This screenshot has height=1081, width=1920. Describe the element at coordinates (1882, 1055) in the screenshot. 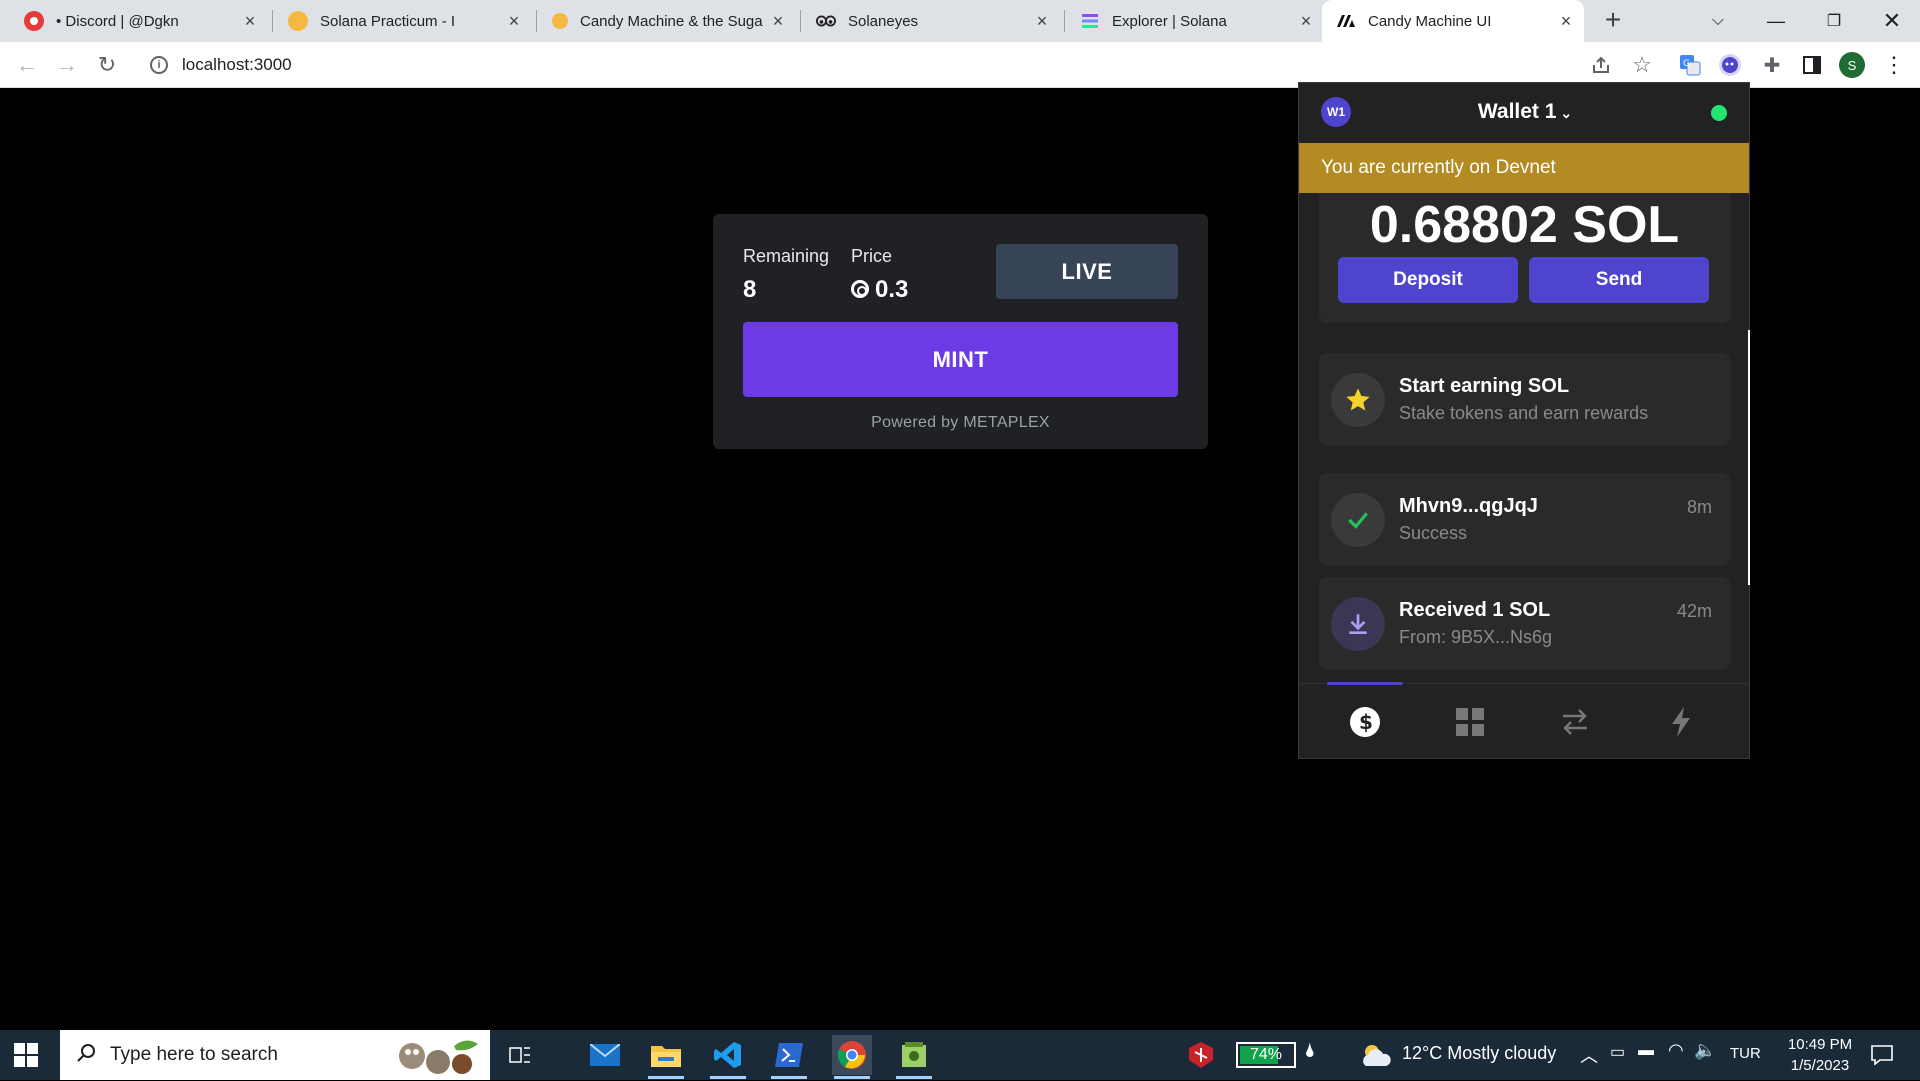

I see `notifications-icon` at that location.